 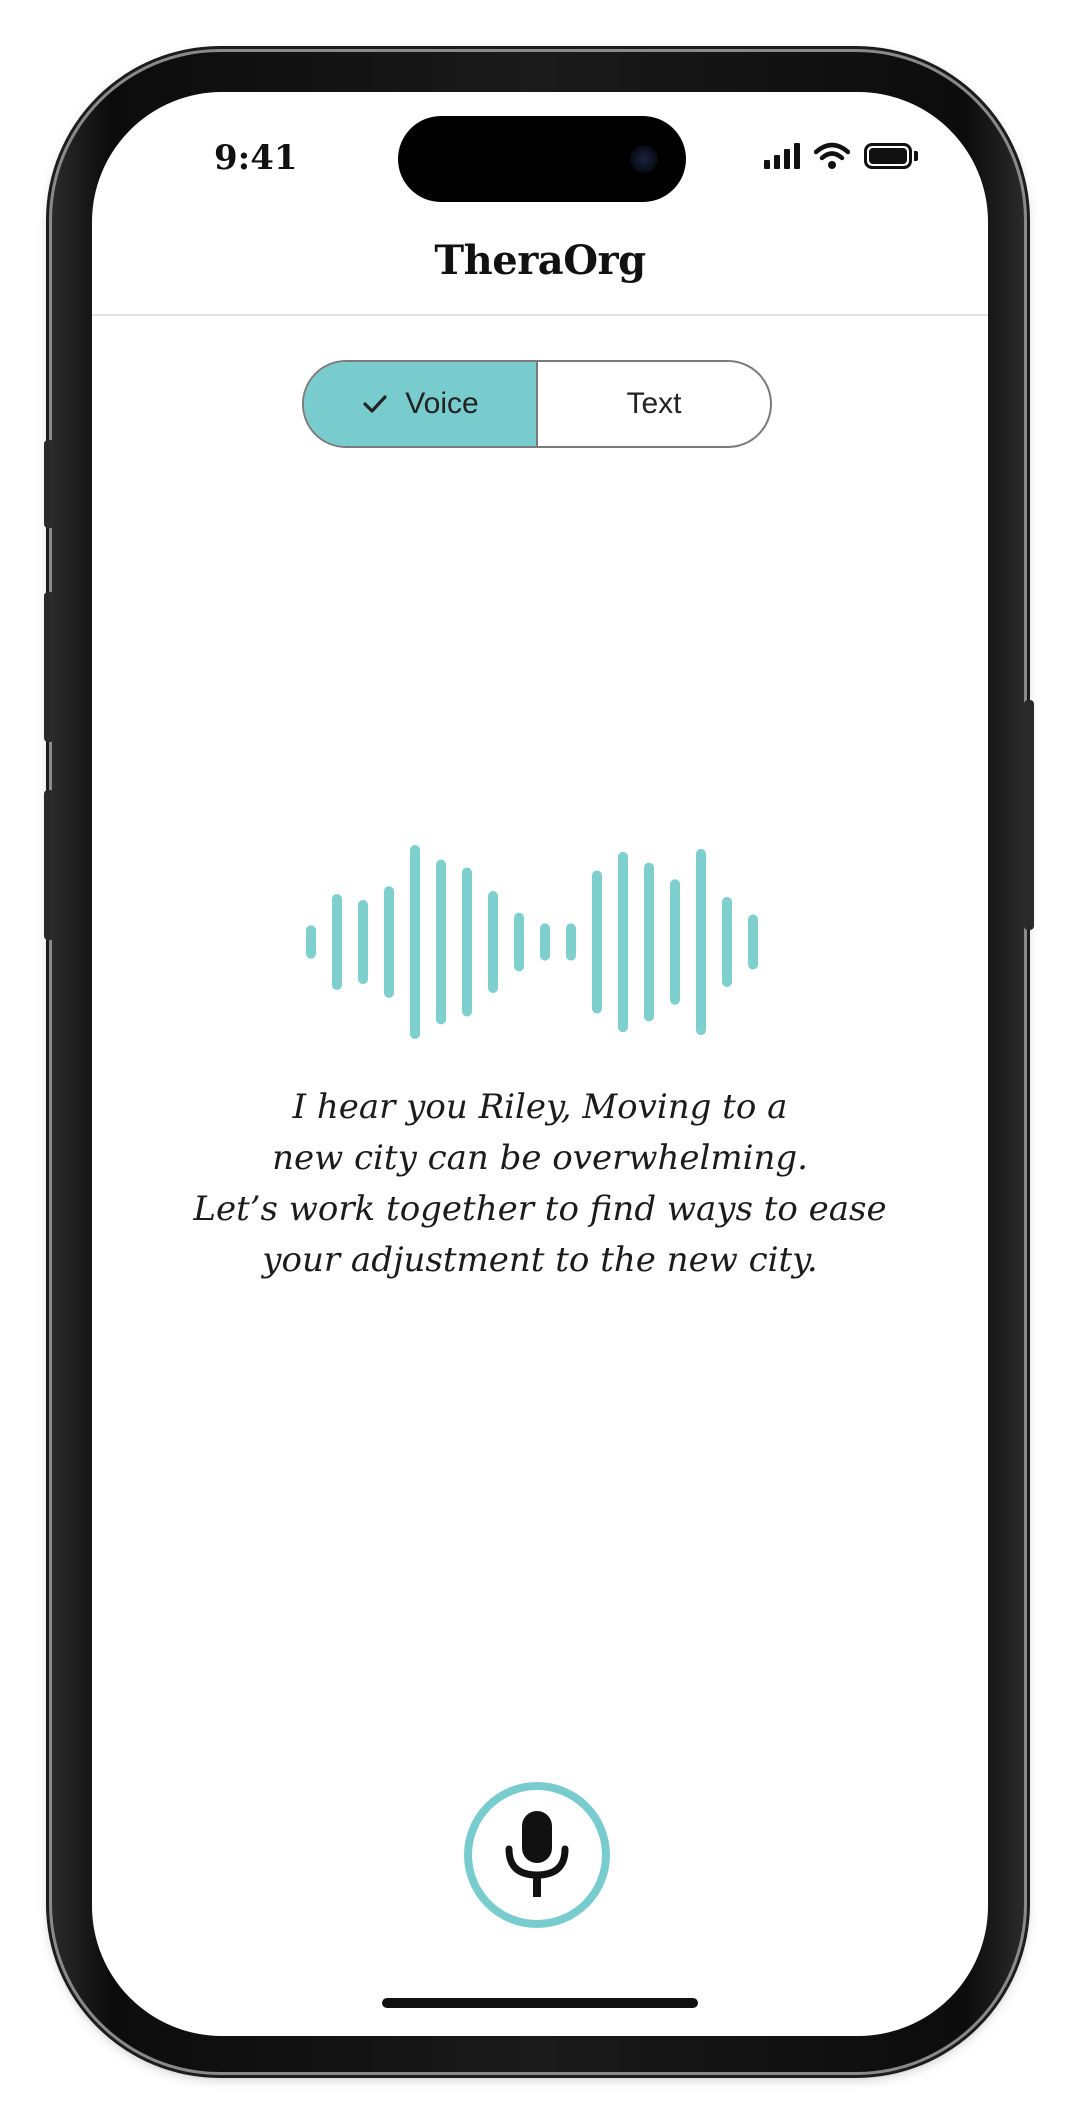 I want to click on signal-icon, so click(x=782, y=156).